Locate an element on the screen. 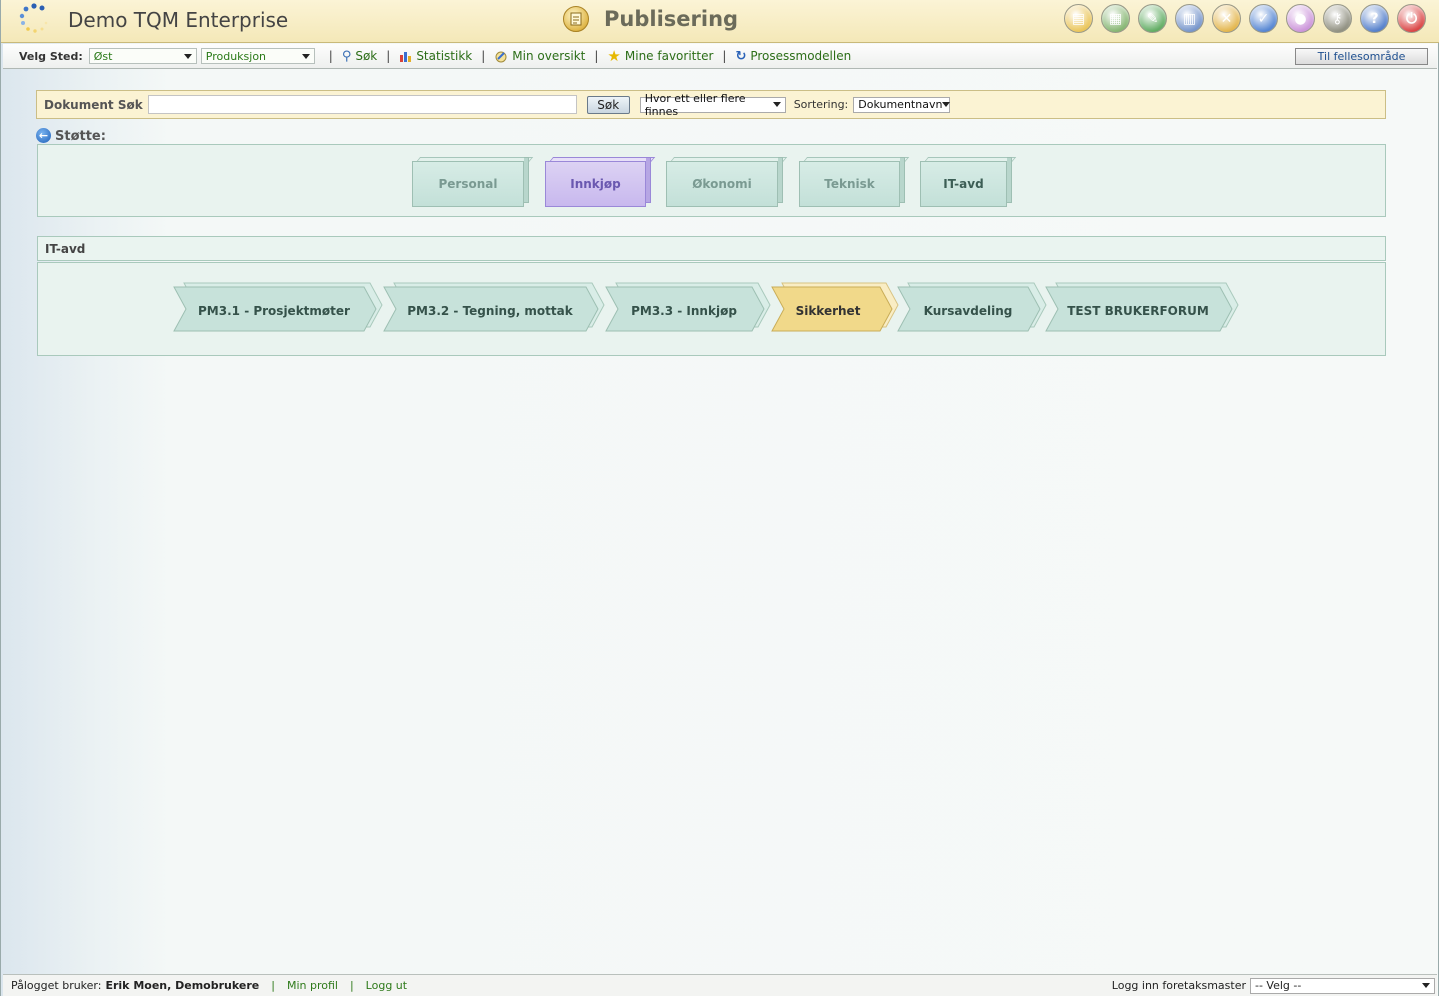  process-label: Kursavdeling is located at coordinates (968, 311).